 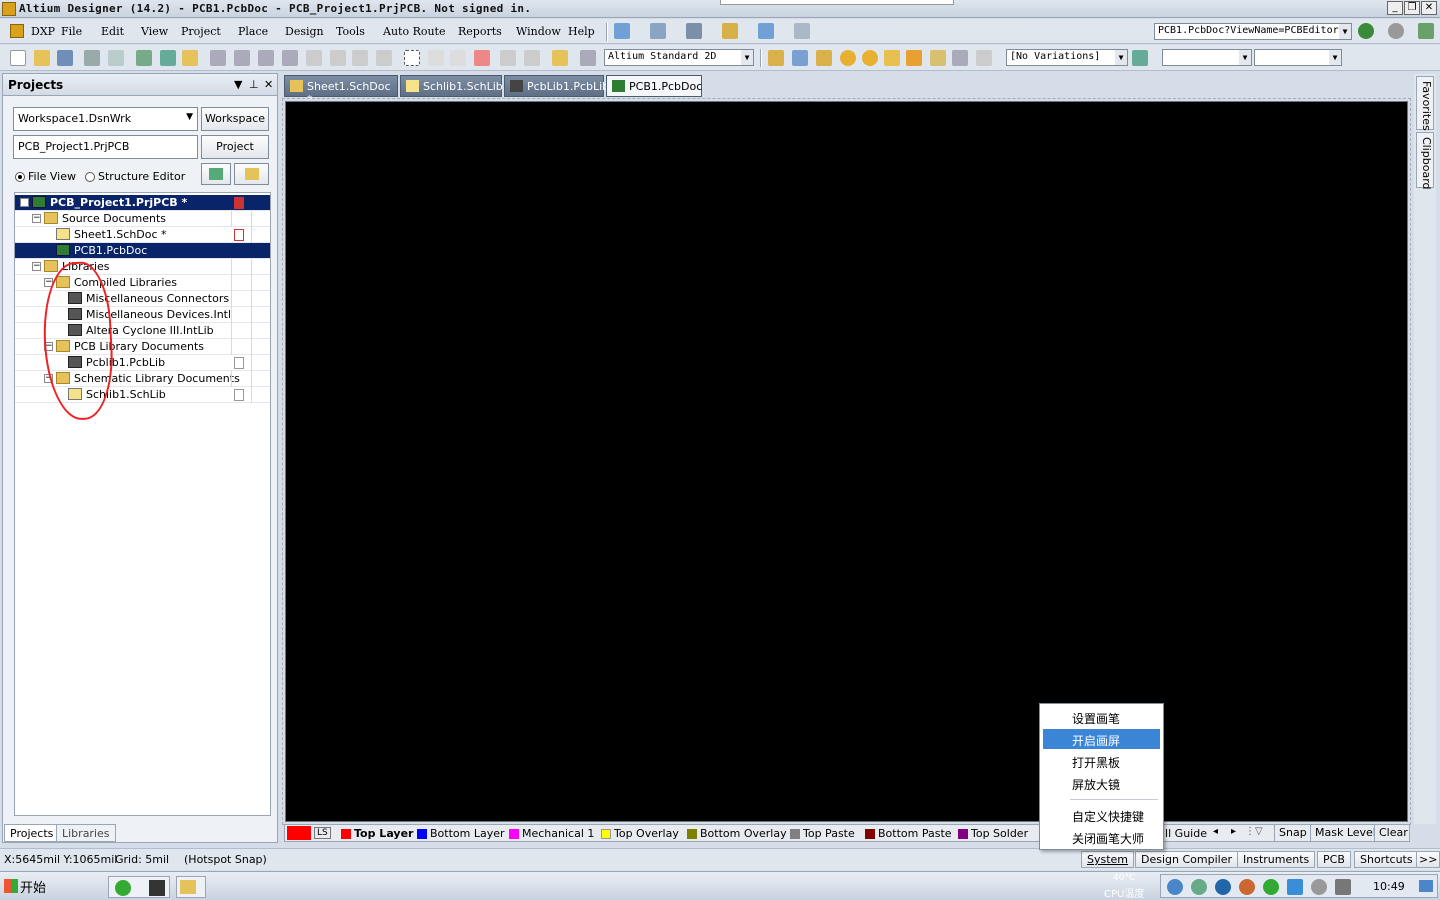 What do you see at coordinates (251, 174) in the screenshot?
I see `project-options-button` at bounding box center [251, 174].